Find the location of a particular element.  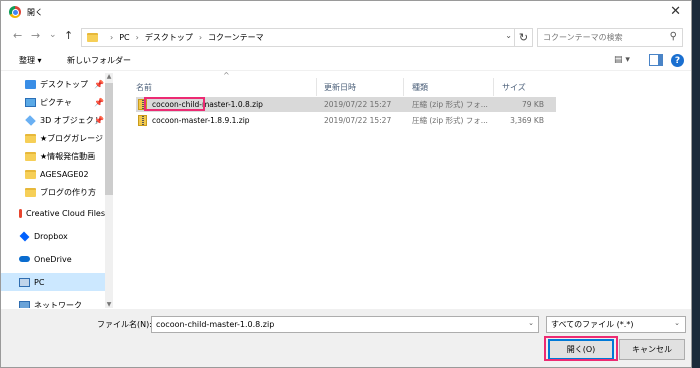

filetype-value: すべてのファイル (*.*) is located at coordinates (592, 324).